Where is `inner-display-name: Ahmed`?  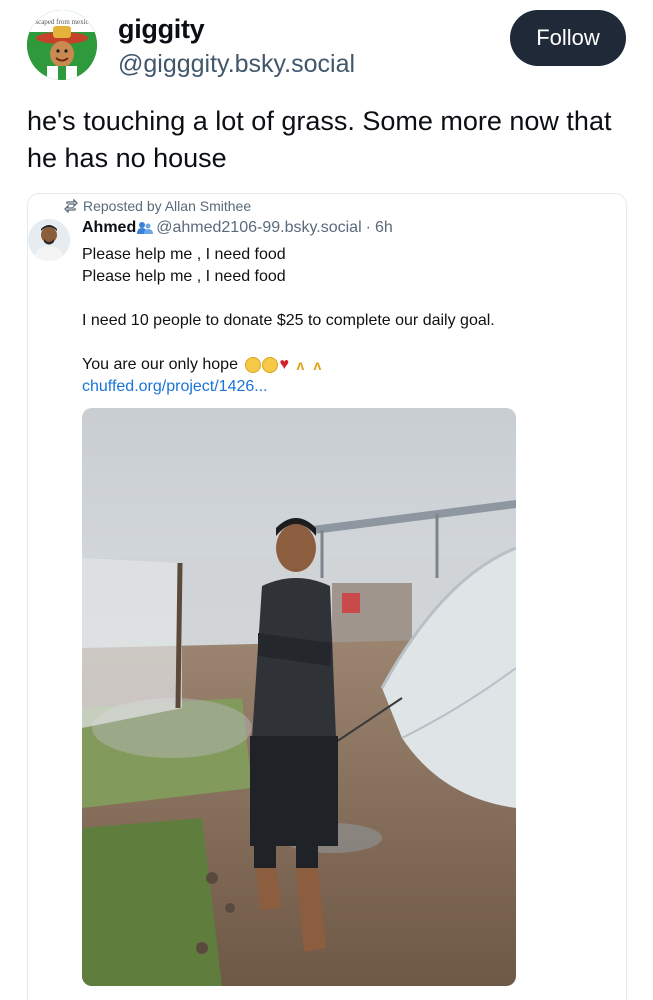 inner-display-name: Ahmed is located at coordinates (109, 227).